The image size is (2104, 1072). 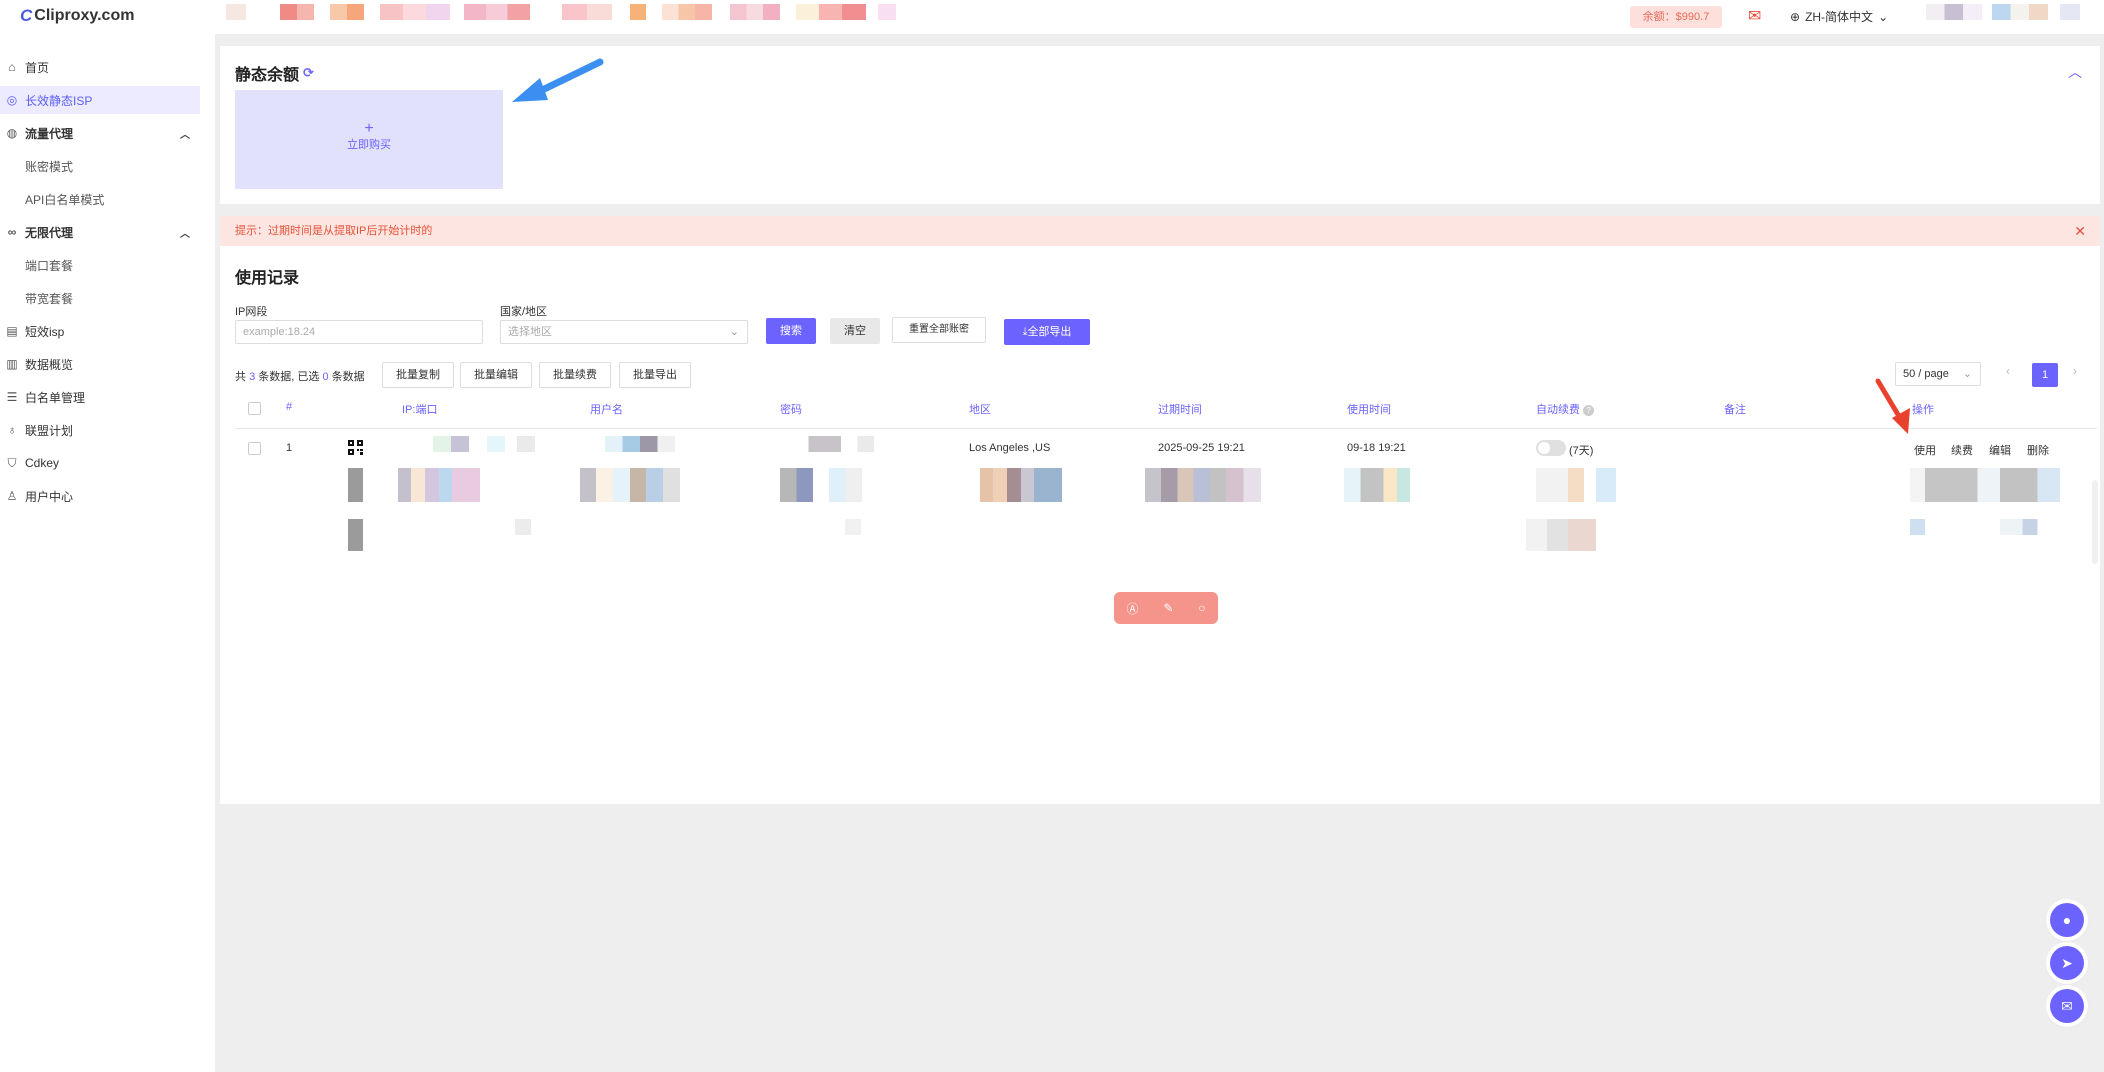 What do you see at coordinates (45, 331) in the screenshot?
I see `sidebar-item-label: 短效isp` at bounding box center [45, 331].